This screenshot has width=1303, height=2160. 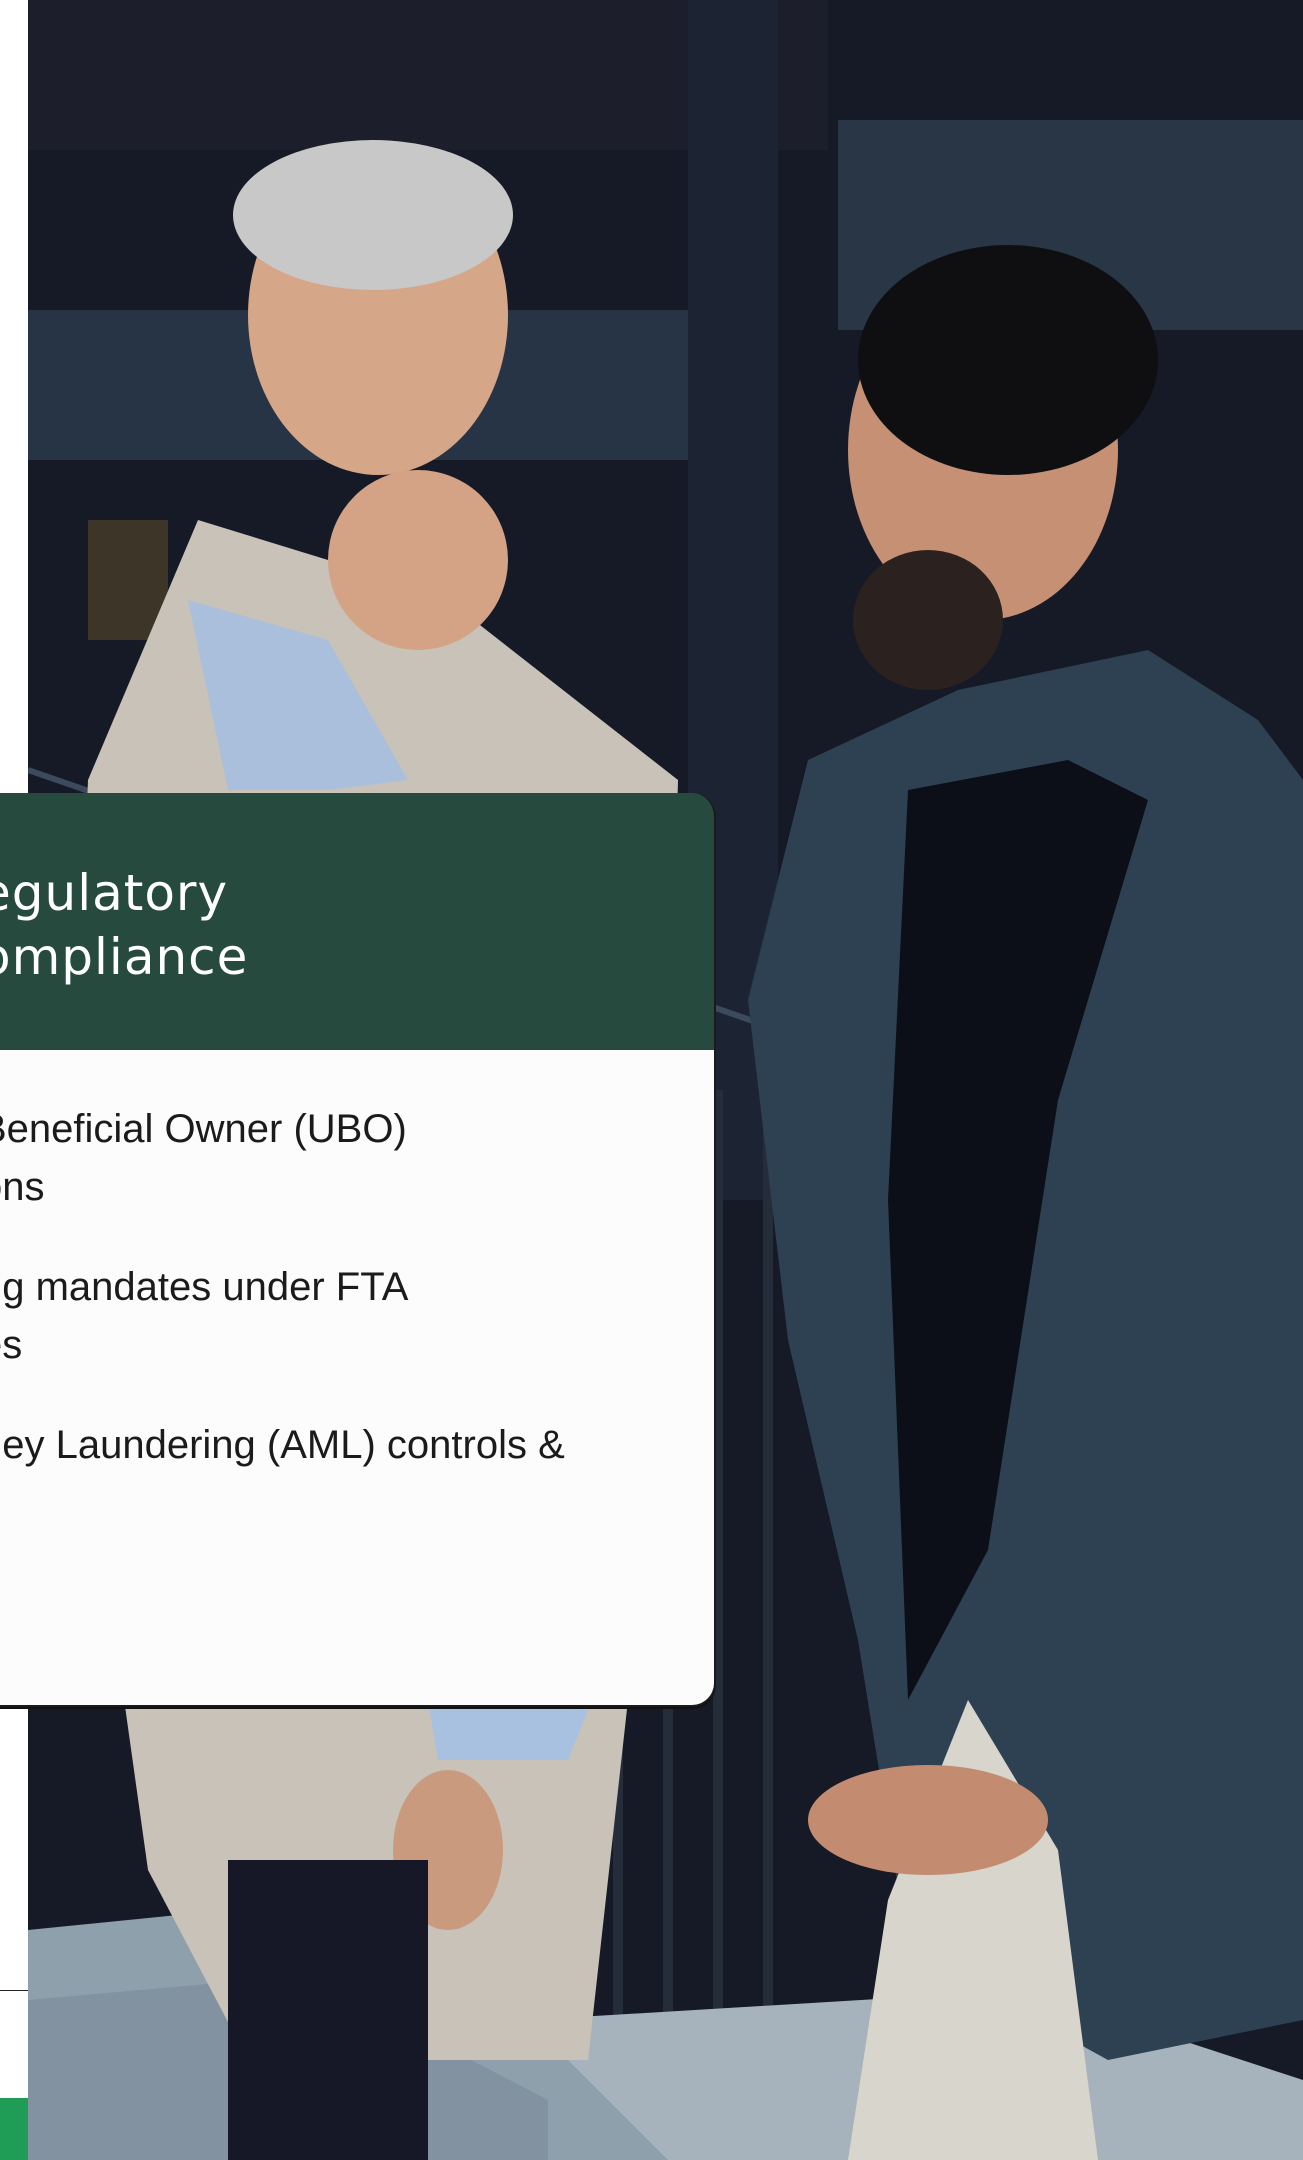 I want to click on left-divider, so click(x=14, y=1990).